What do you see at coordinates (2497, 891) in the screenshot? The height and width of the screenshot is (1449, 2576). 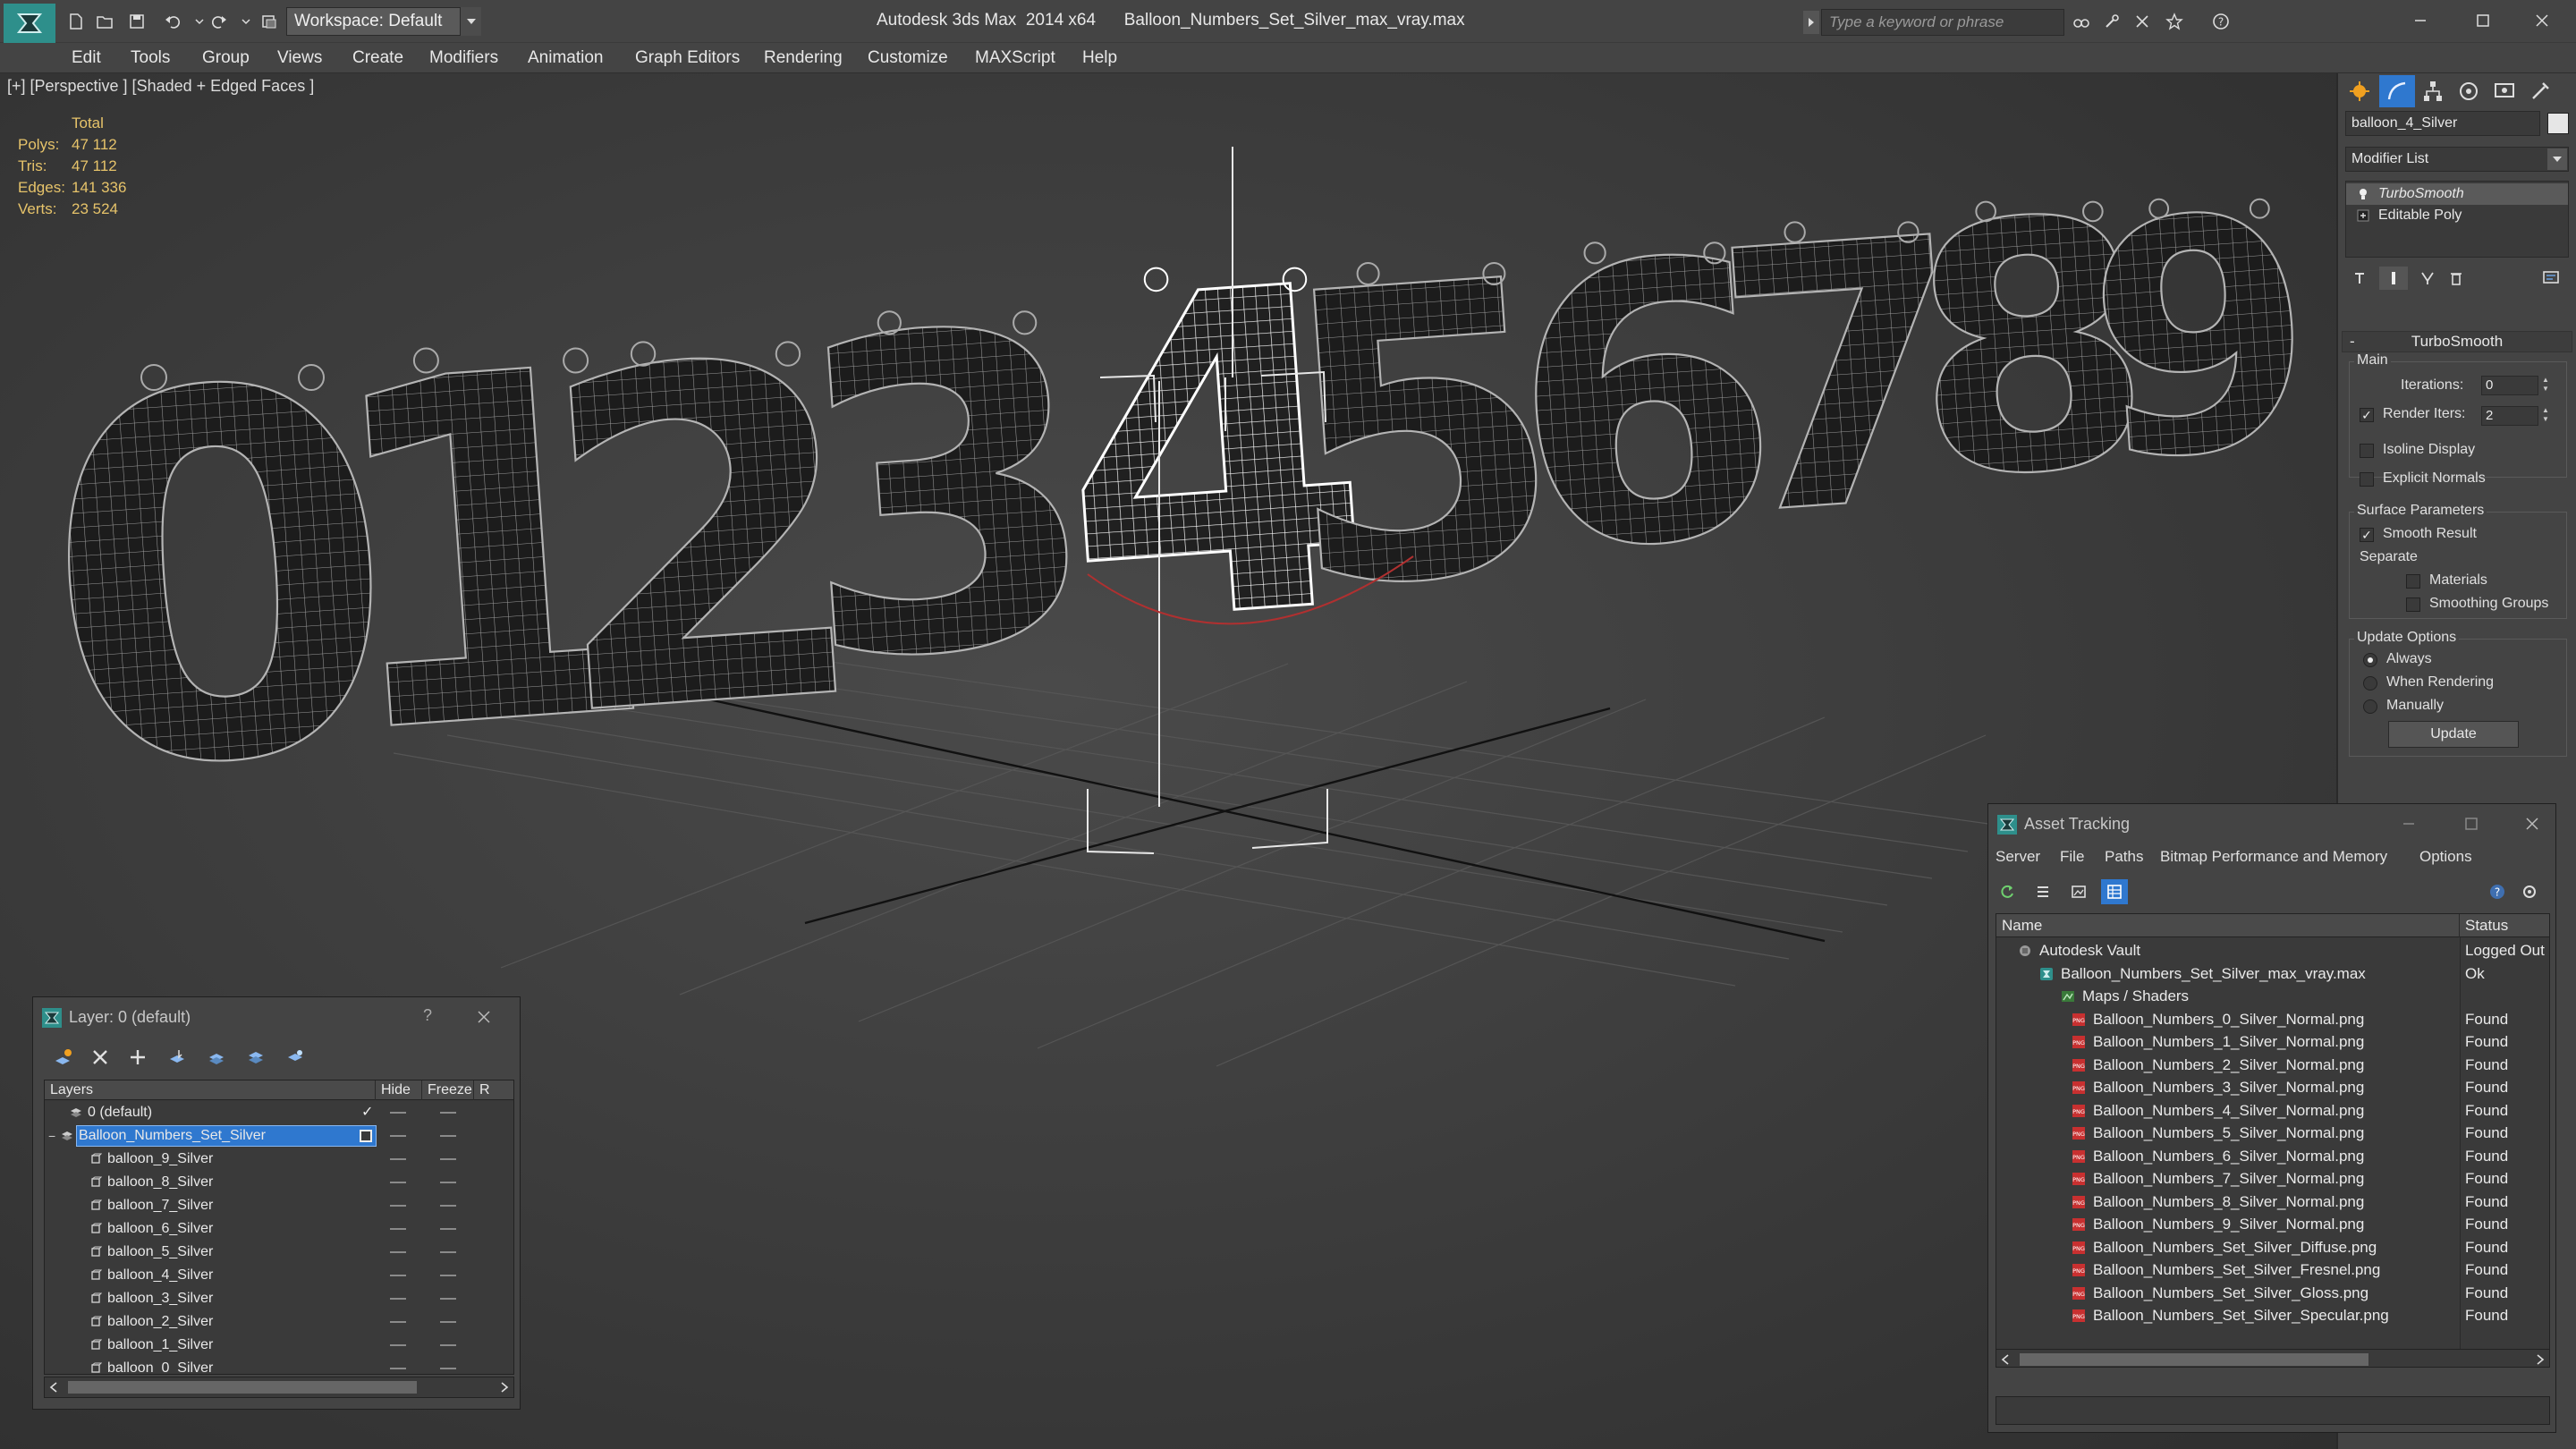 I see `help-icon: ?` at bounding box center [2497, 891].